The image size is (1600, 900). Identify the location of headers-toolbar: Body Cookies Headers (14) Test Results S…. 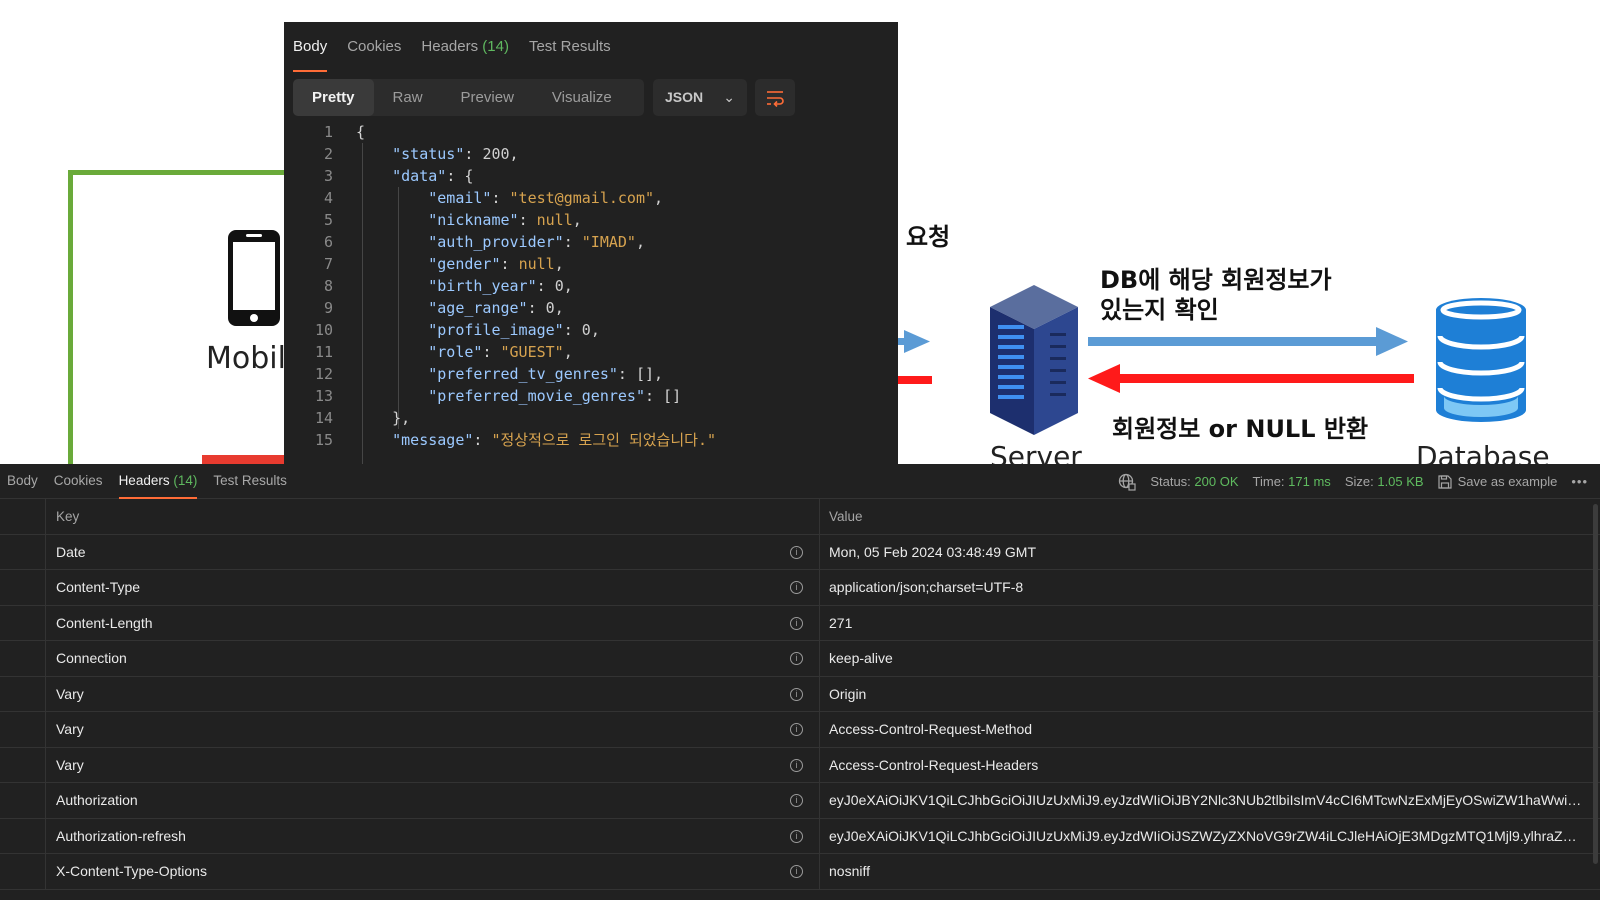
(800, 481).